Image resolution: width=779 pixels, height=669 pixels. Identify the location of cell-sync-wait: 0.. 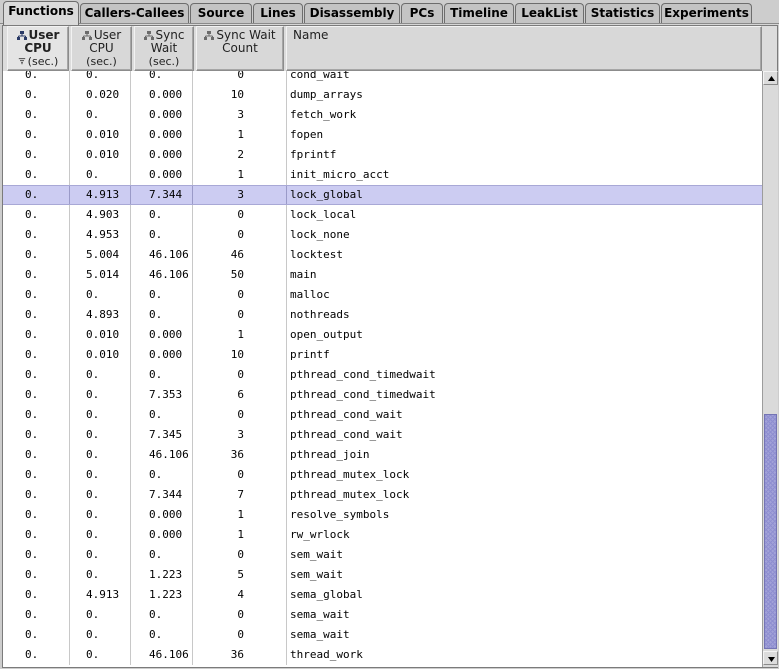
(156, 634).